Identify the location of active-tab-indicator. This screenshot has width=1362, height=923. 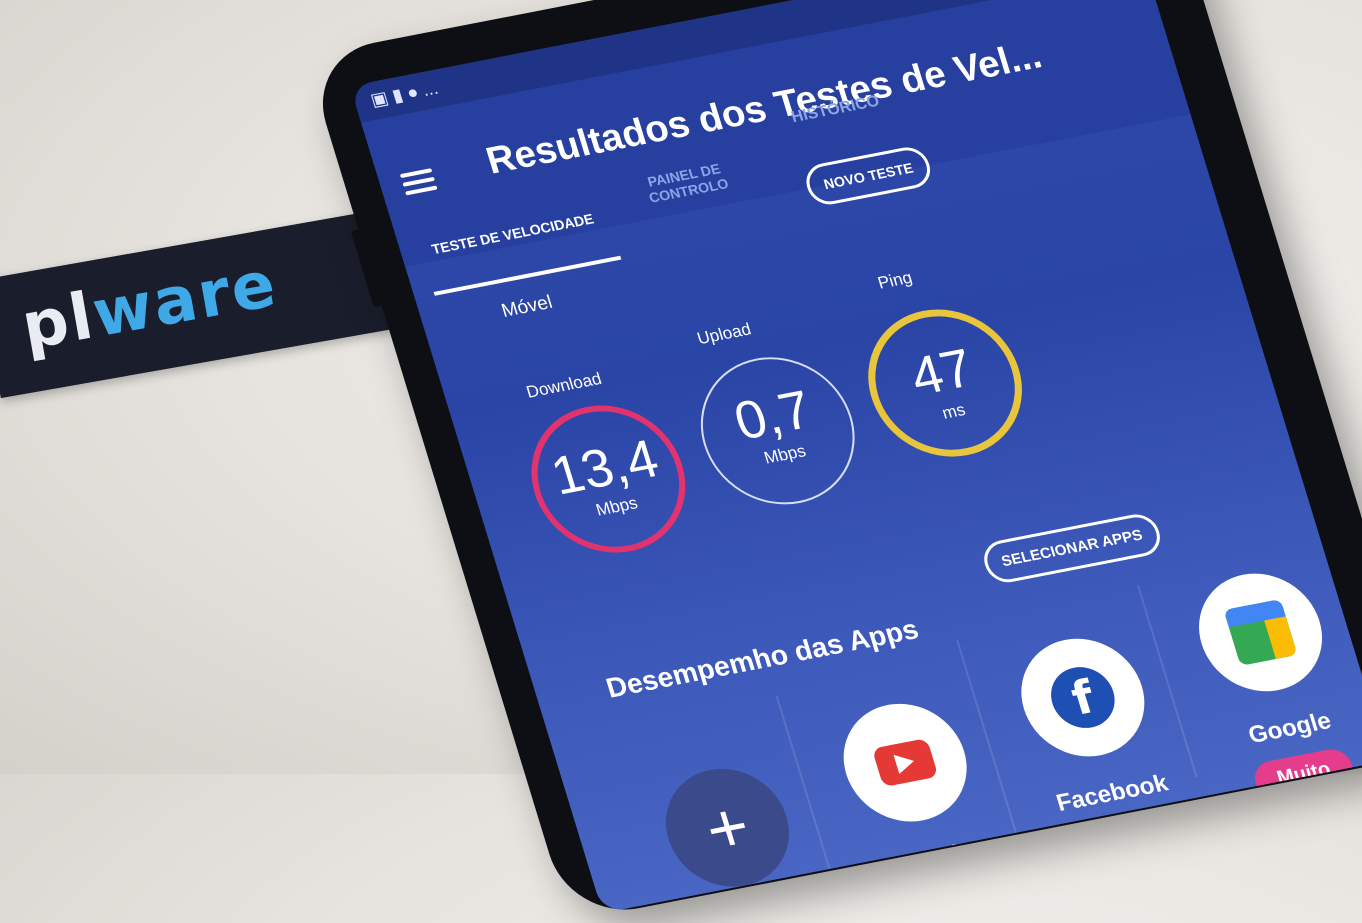
(527, 275).